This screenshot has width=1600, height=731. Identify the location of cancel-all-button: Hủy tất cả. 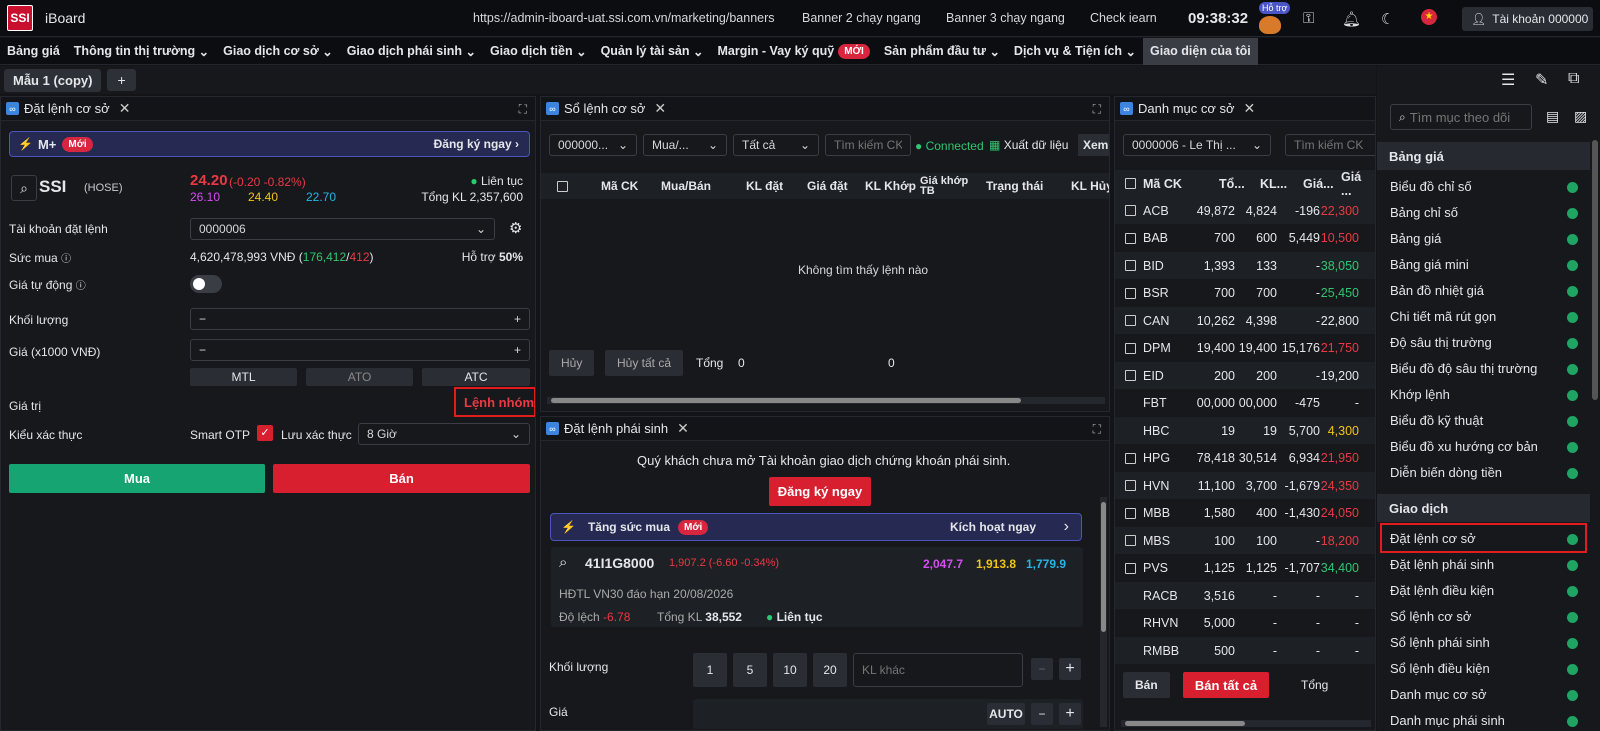
(644, 363).